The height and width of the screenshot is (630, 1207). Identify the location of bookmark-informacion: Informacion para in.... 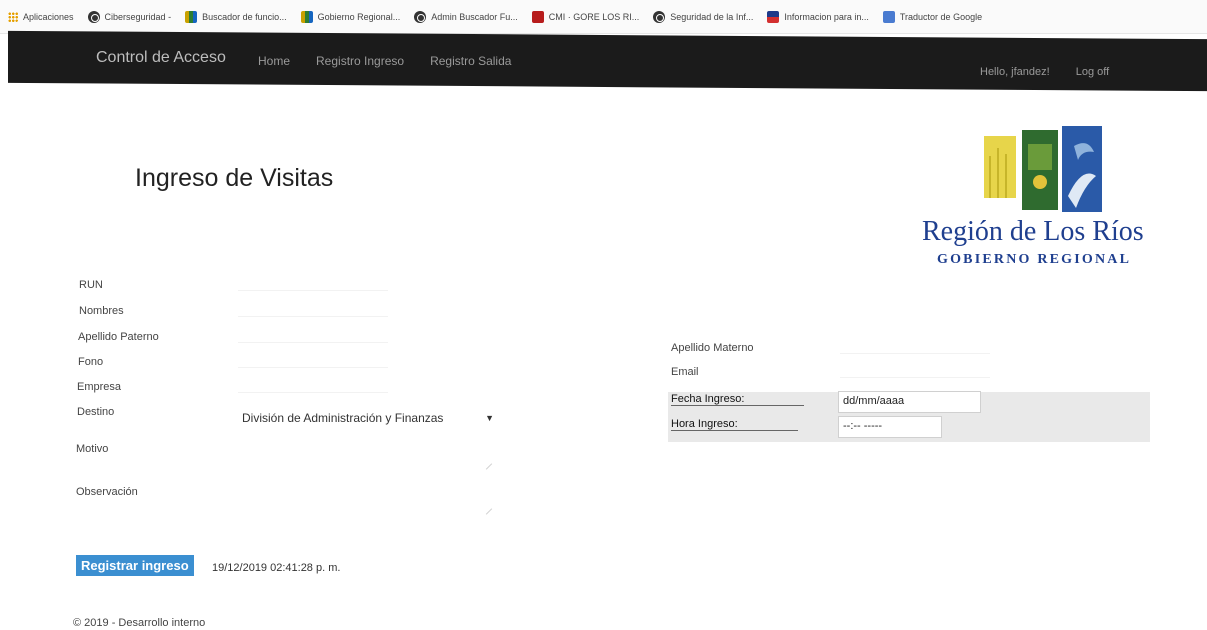
(818, 16).